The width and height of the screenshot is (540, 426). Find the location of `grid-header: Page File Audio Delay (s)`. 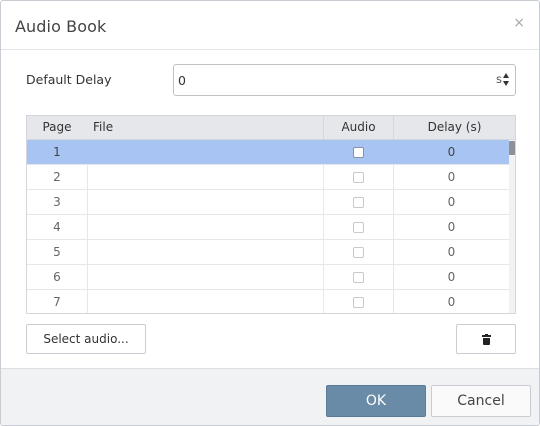

grid-header: Page File Audio Delay (s) is located at coordinates (271, 128).